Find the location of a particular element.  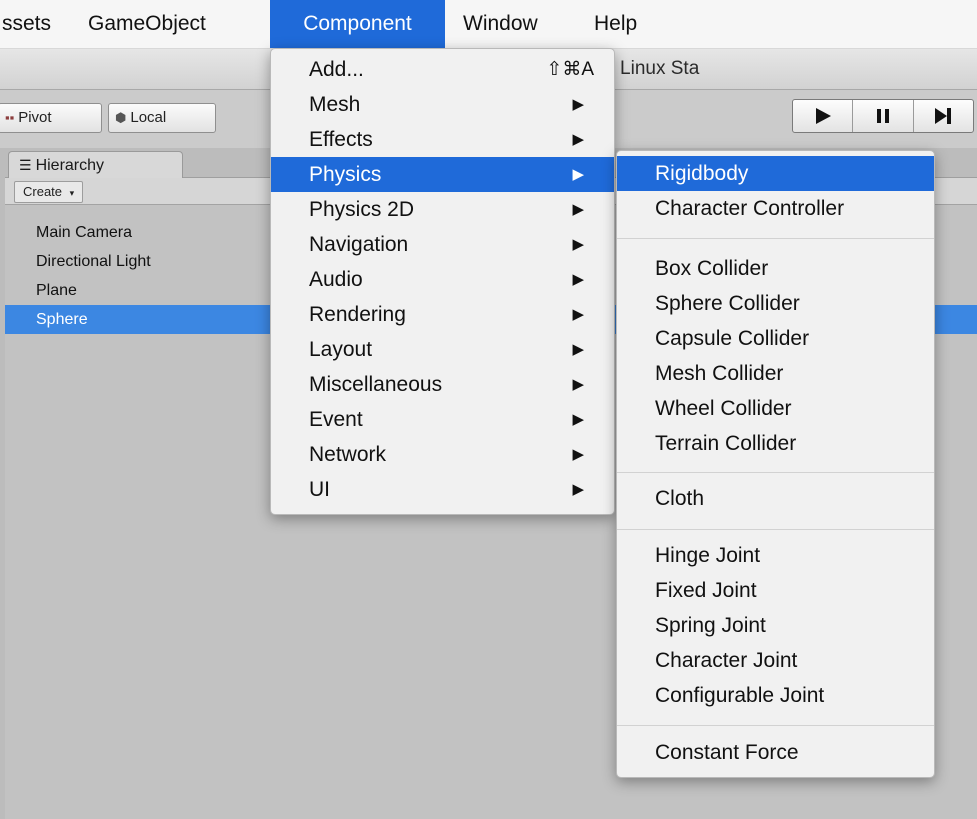

menu-item-label: Navigation is located at coordinates (359, 244).